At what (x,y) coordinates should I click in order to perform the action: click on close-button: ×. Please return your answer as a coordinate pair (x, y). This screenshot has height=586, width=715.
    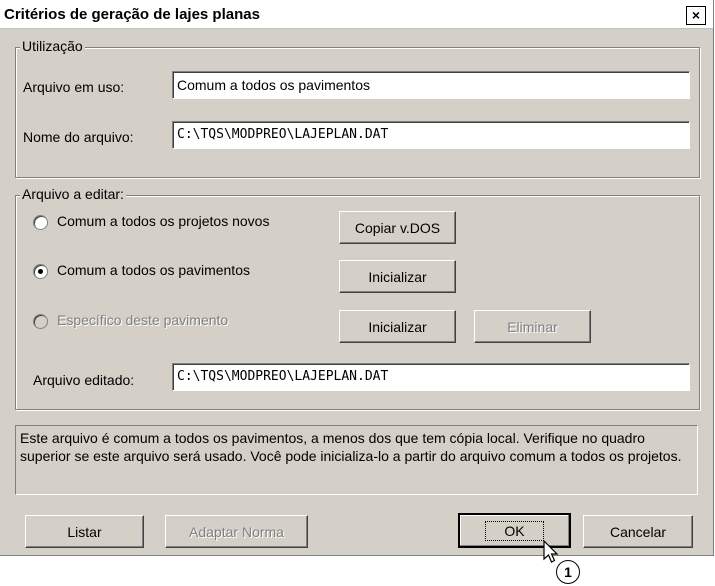
    Looking at the image, I should click on (696, 15).